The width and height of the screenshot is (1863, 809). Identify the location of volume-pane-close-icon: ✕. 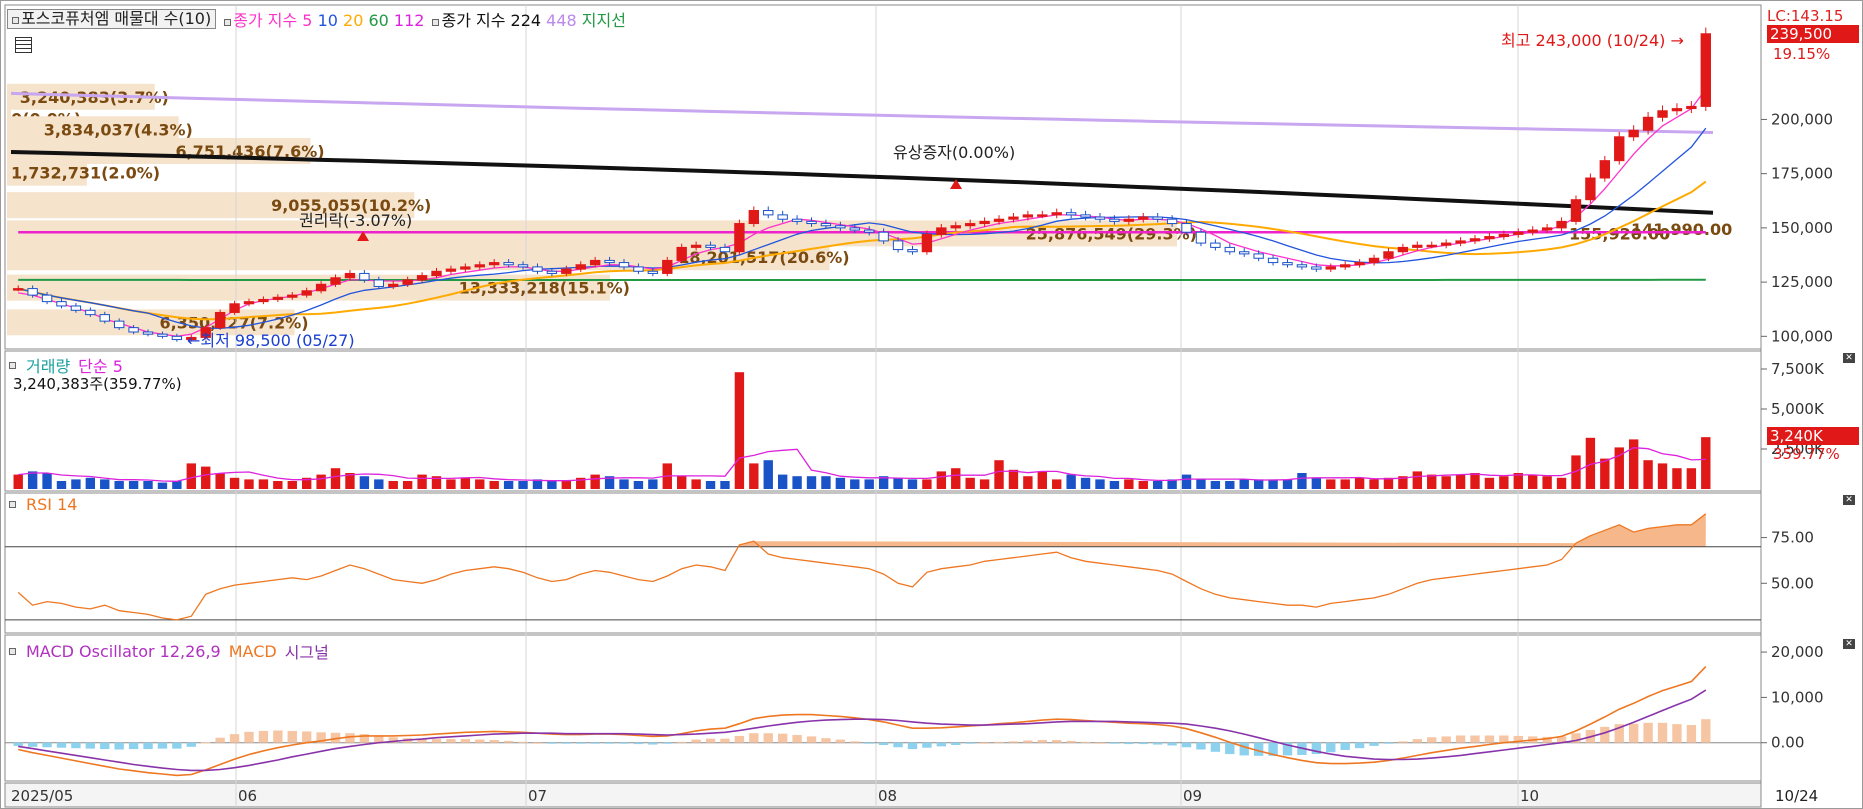
(1849, 358).